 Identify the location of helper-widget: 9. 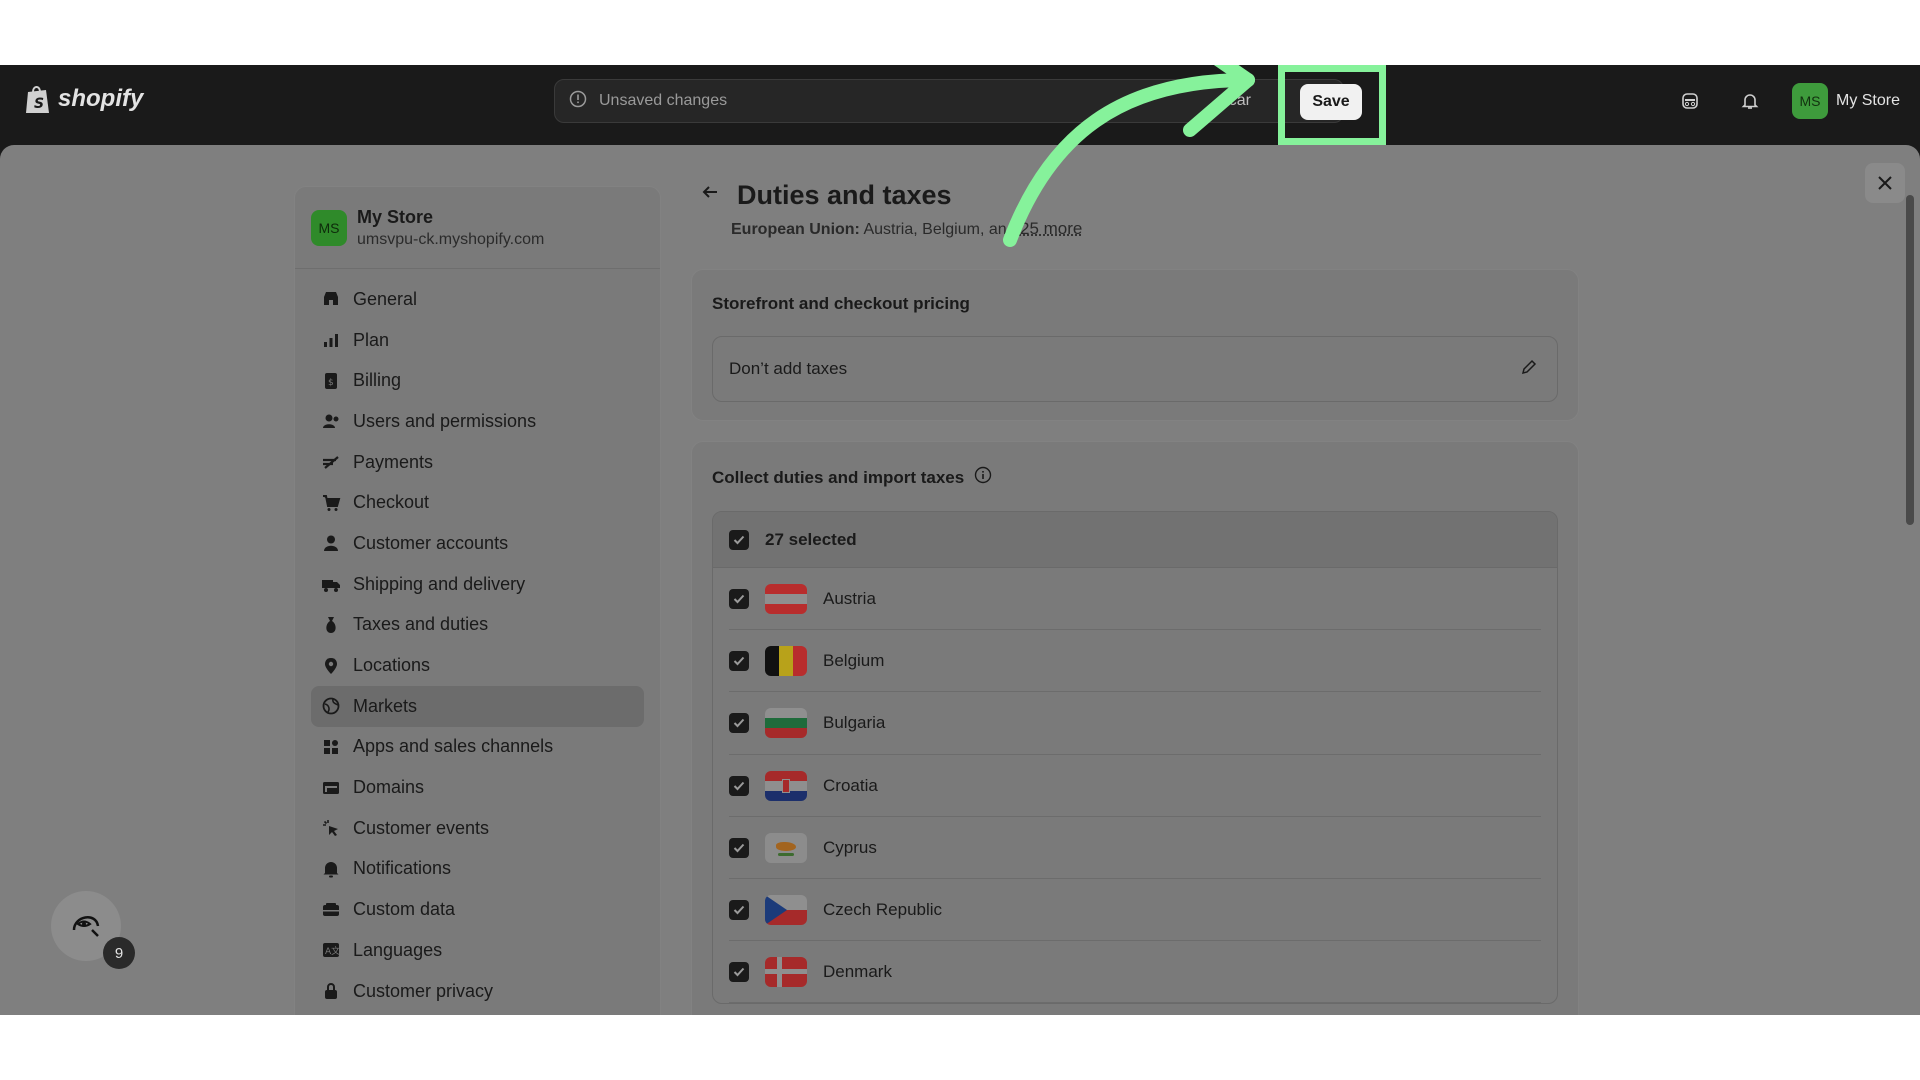
(93, 930).